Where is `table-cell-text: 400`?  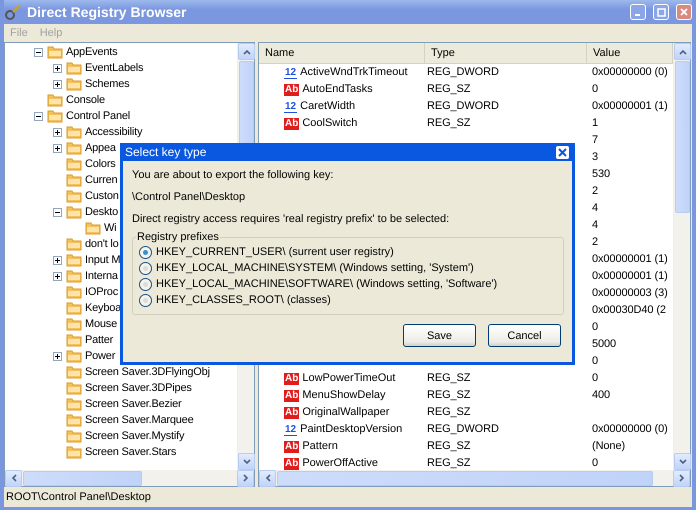
table-cell-text: 400 is located at coordinates (601, 395).